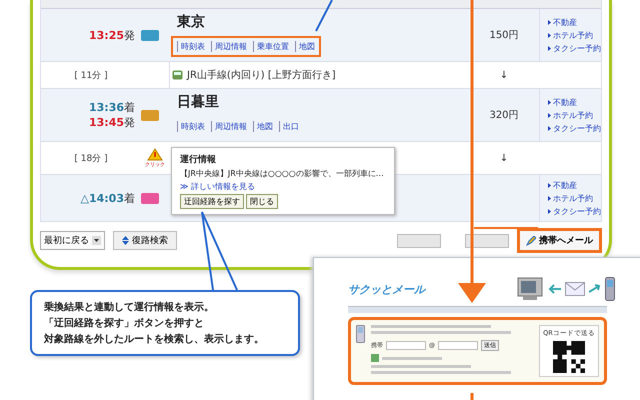 This screenshot has height=400, width=640. I want to click on line-name: JR山手線(内回り) [上野方面行き], so click(261, 75).